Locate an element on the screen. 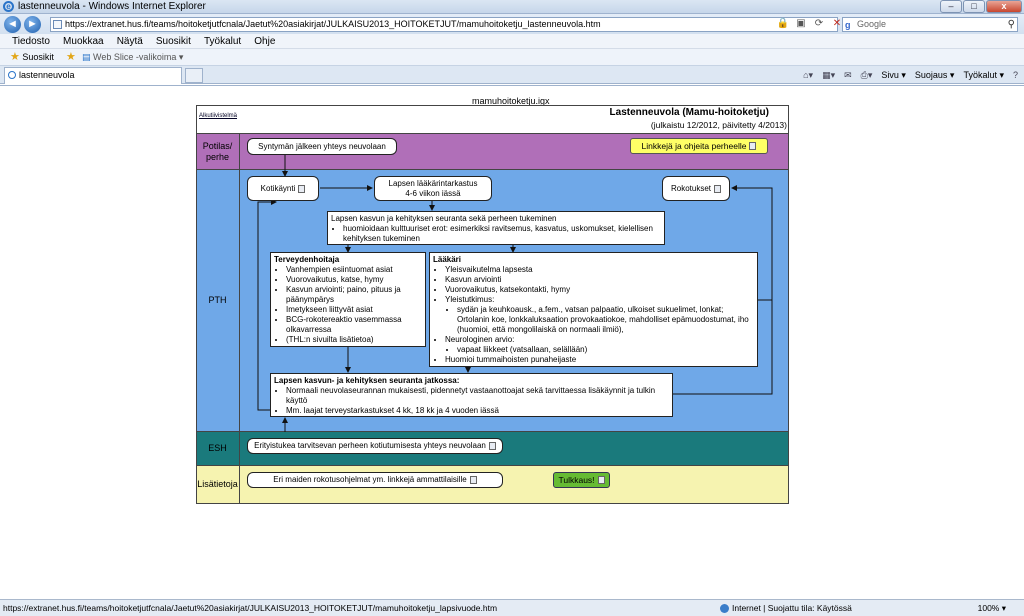 The width and height of the screenshot is (1024, 616). laakari-item: Vuorovaikutus, katsekontakti, hymy is located at coordinates (599, 290).